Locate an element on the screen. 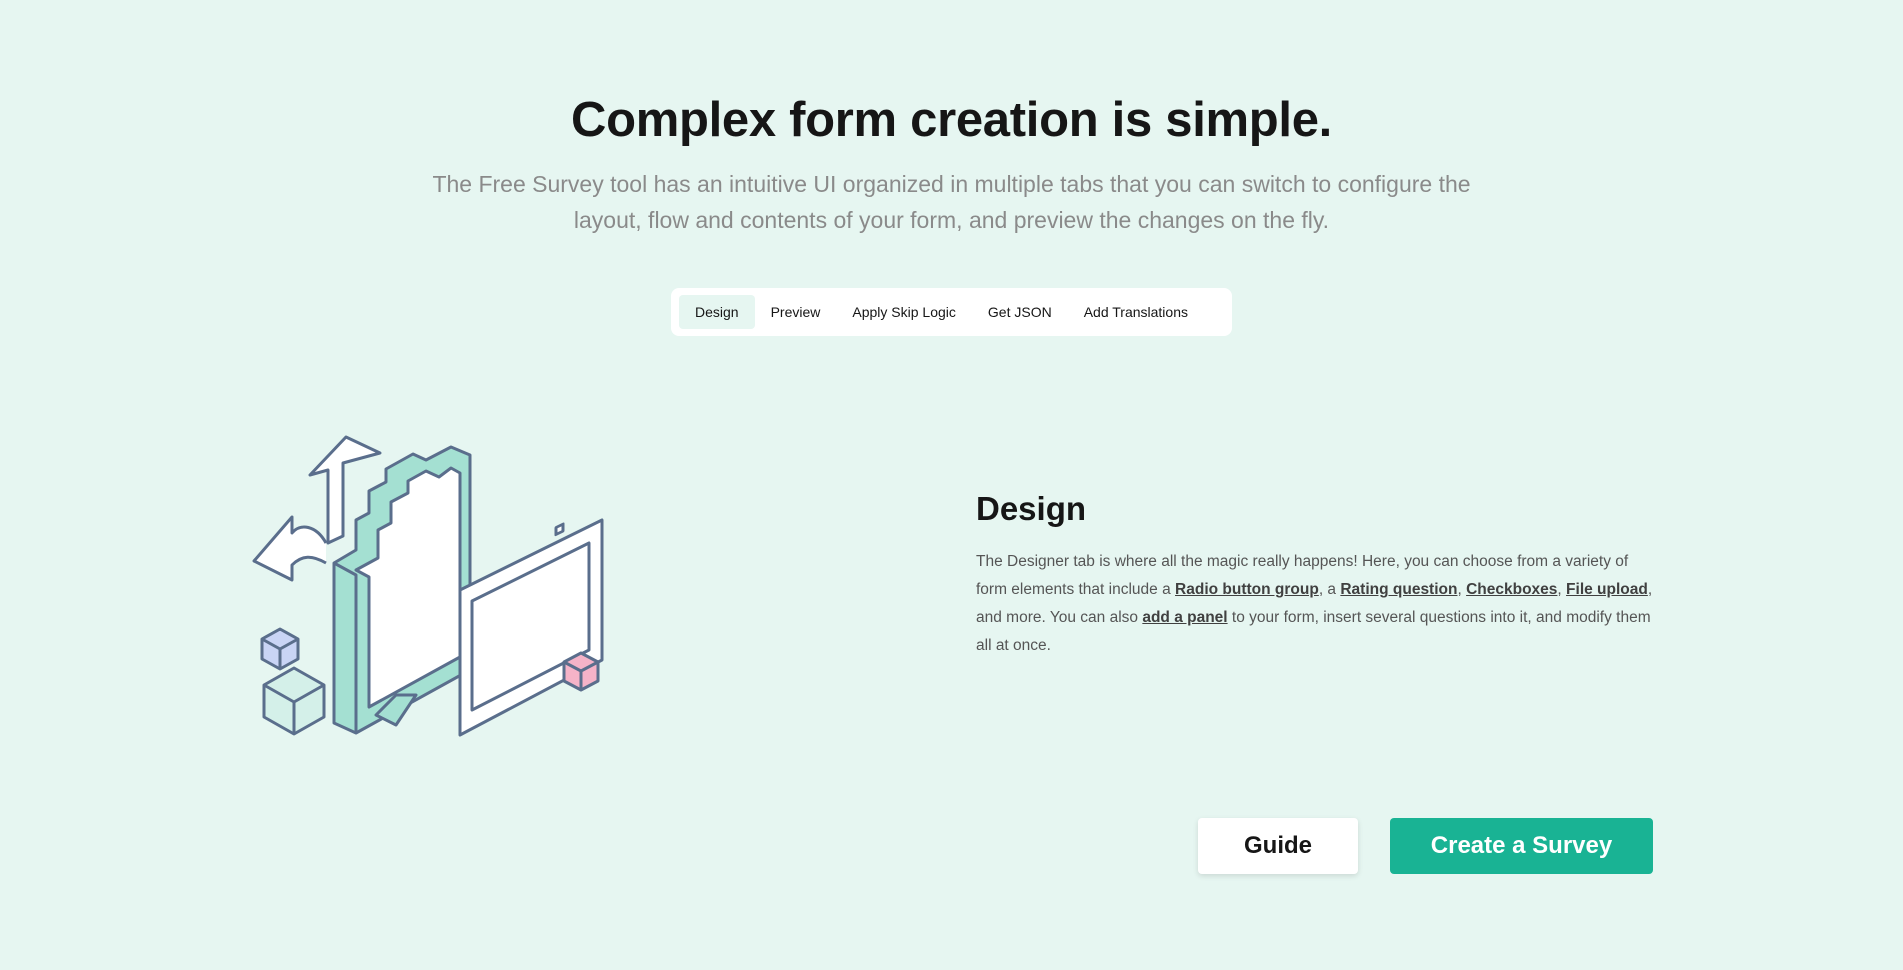  page-title: Complex form creation is simple. is located at coordinates (951, 120).